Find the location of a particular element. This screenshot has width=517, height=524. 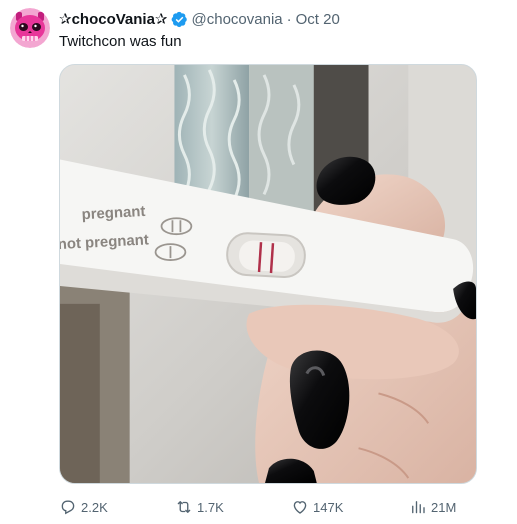

avatar is located at coordinates (30, 28).